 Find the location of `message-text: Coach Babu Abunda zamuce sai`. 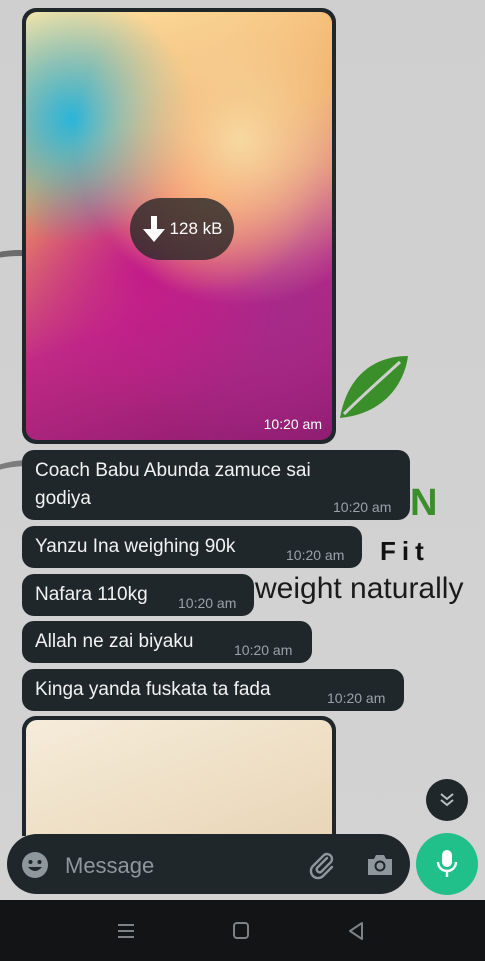

message-text: Coach Babu Abunda zamuce sai is located at coordinates (173, 470).